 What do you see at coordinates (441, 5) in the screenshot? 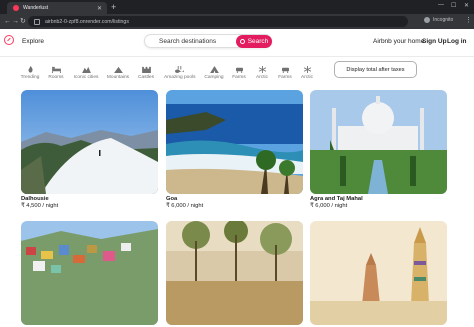
I see `minimize-icon: —` at bounding box center [441, 5].